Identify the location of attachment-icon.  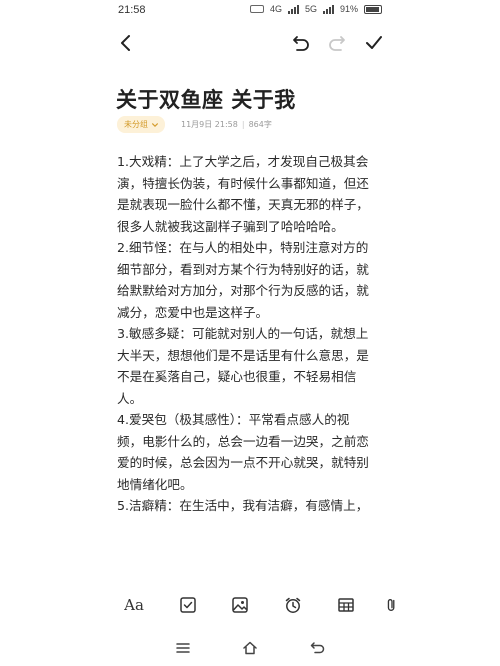
(391, 605).